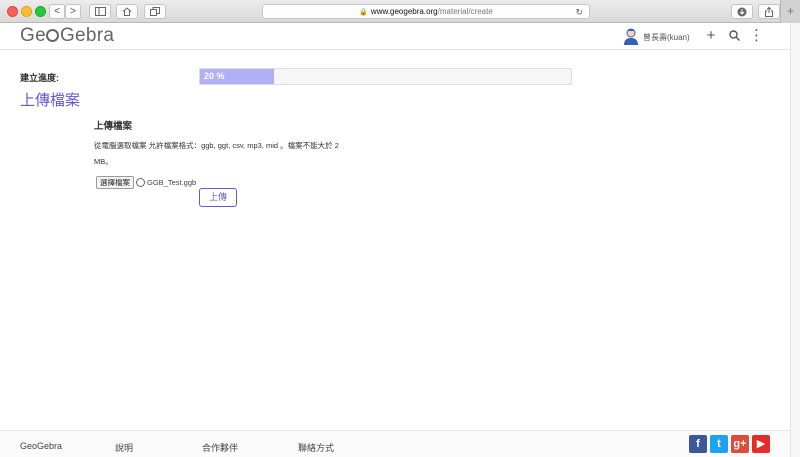 The height and width of the screenshot is (457, 800). I want to click on home-icon, so click(127, 11).